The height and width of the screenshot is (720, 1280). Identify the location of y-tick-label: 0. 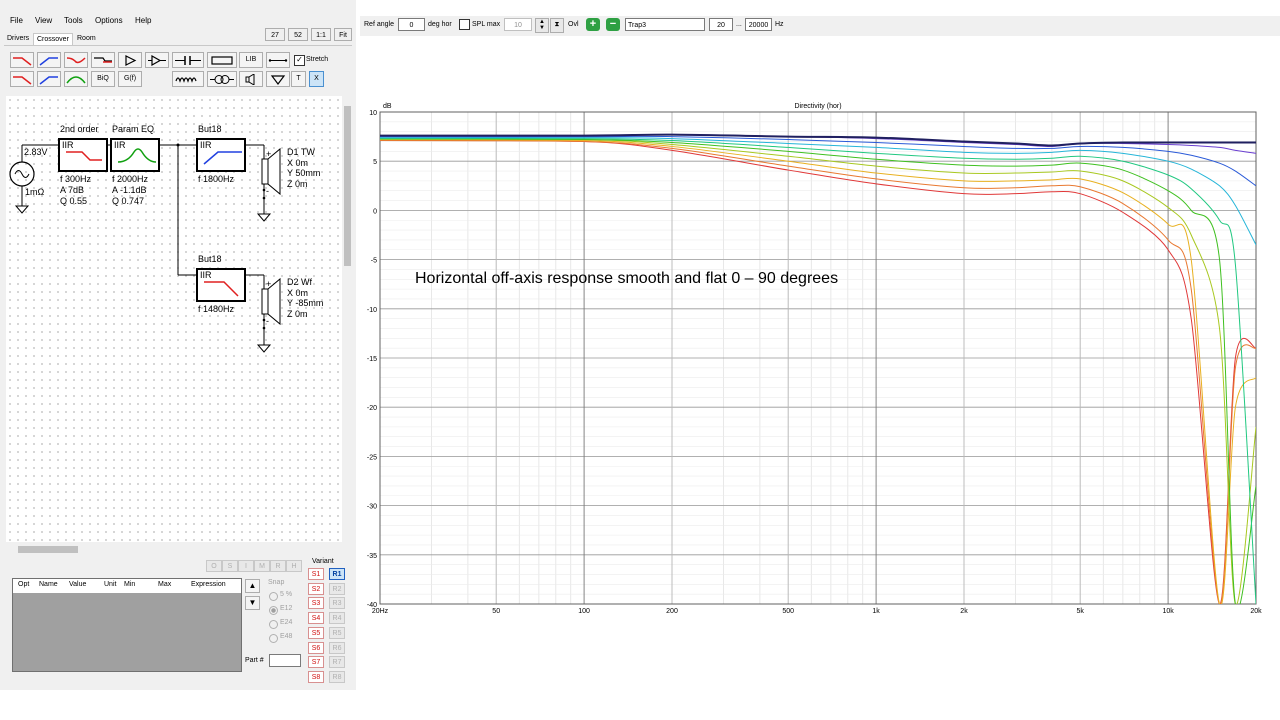
(375, 211).